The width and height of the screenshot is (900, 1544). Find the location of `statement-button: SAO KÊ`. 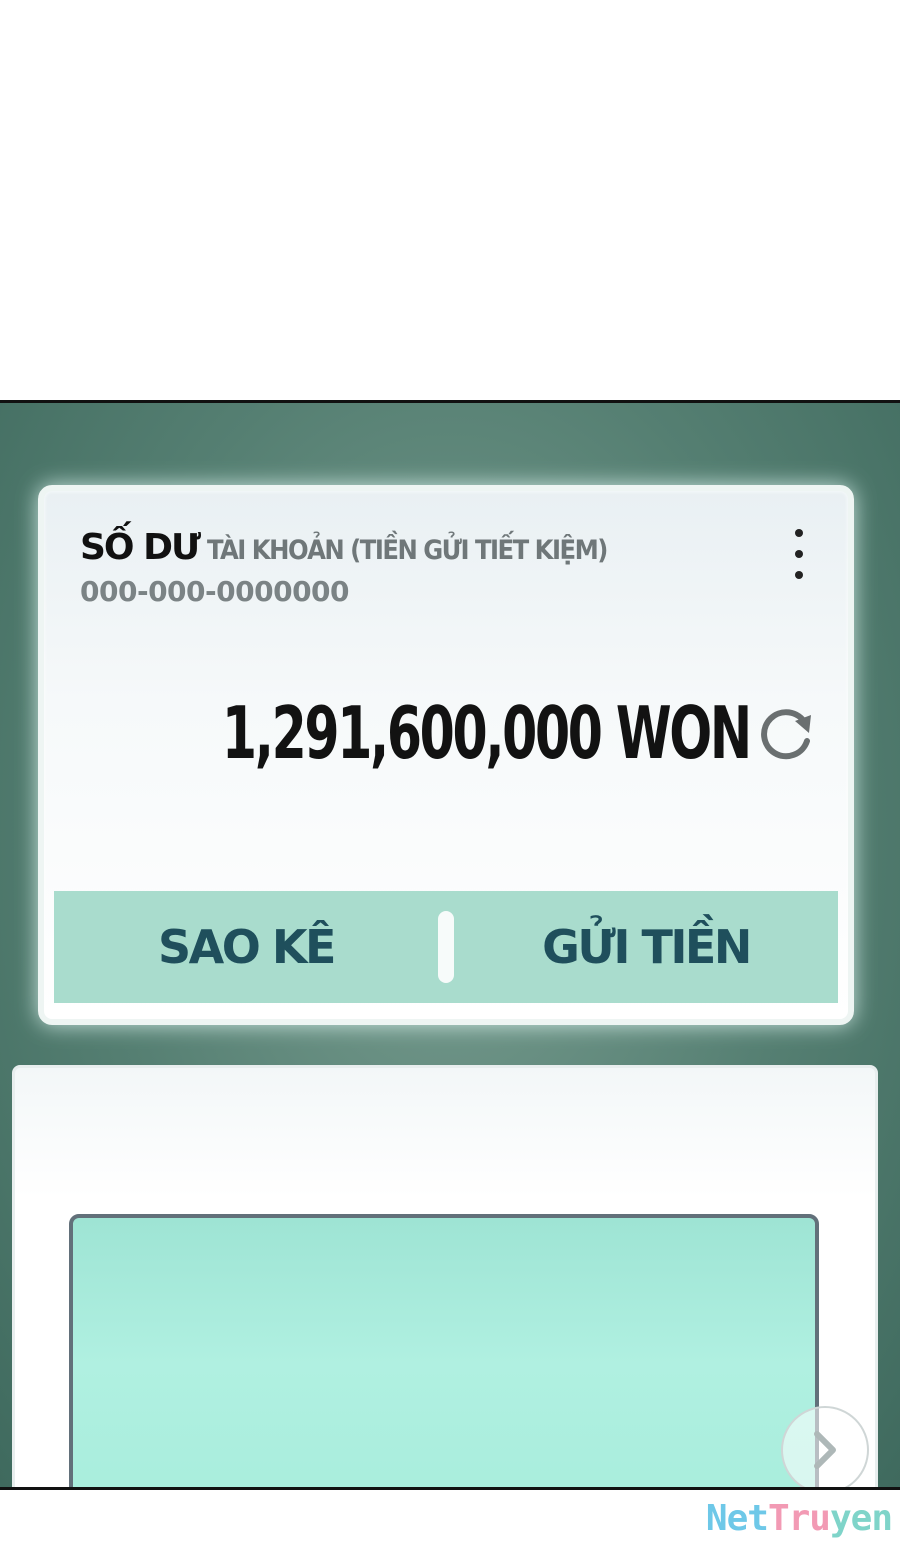

statement-button: SAO KÊ is located at coordinates (246, 947).